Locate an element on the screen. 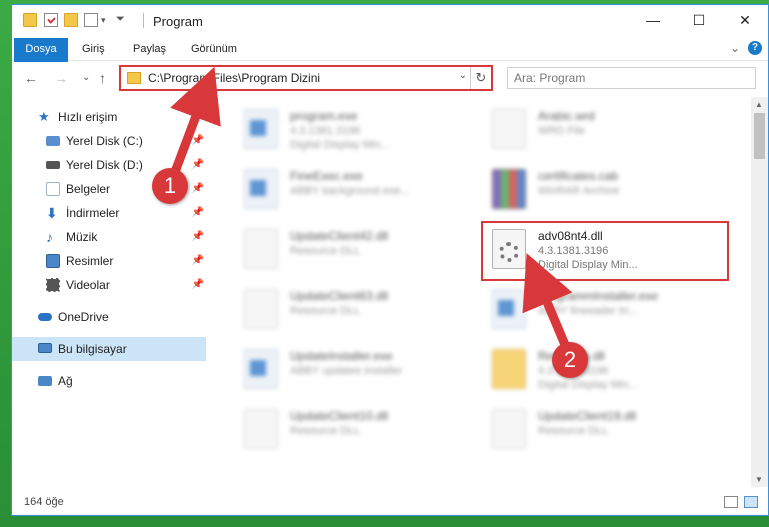  sidebar-item-onedrive: OneDrive is located at coordinates (109, 317).